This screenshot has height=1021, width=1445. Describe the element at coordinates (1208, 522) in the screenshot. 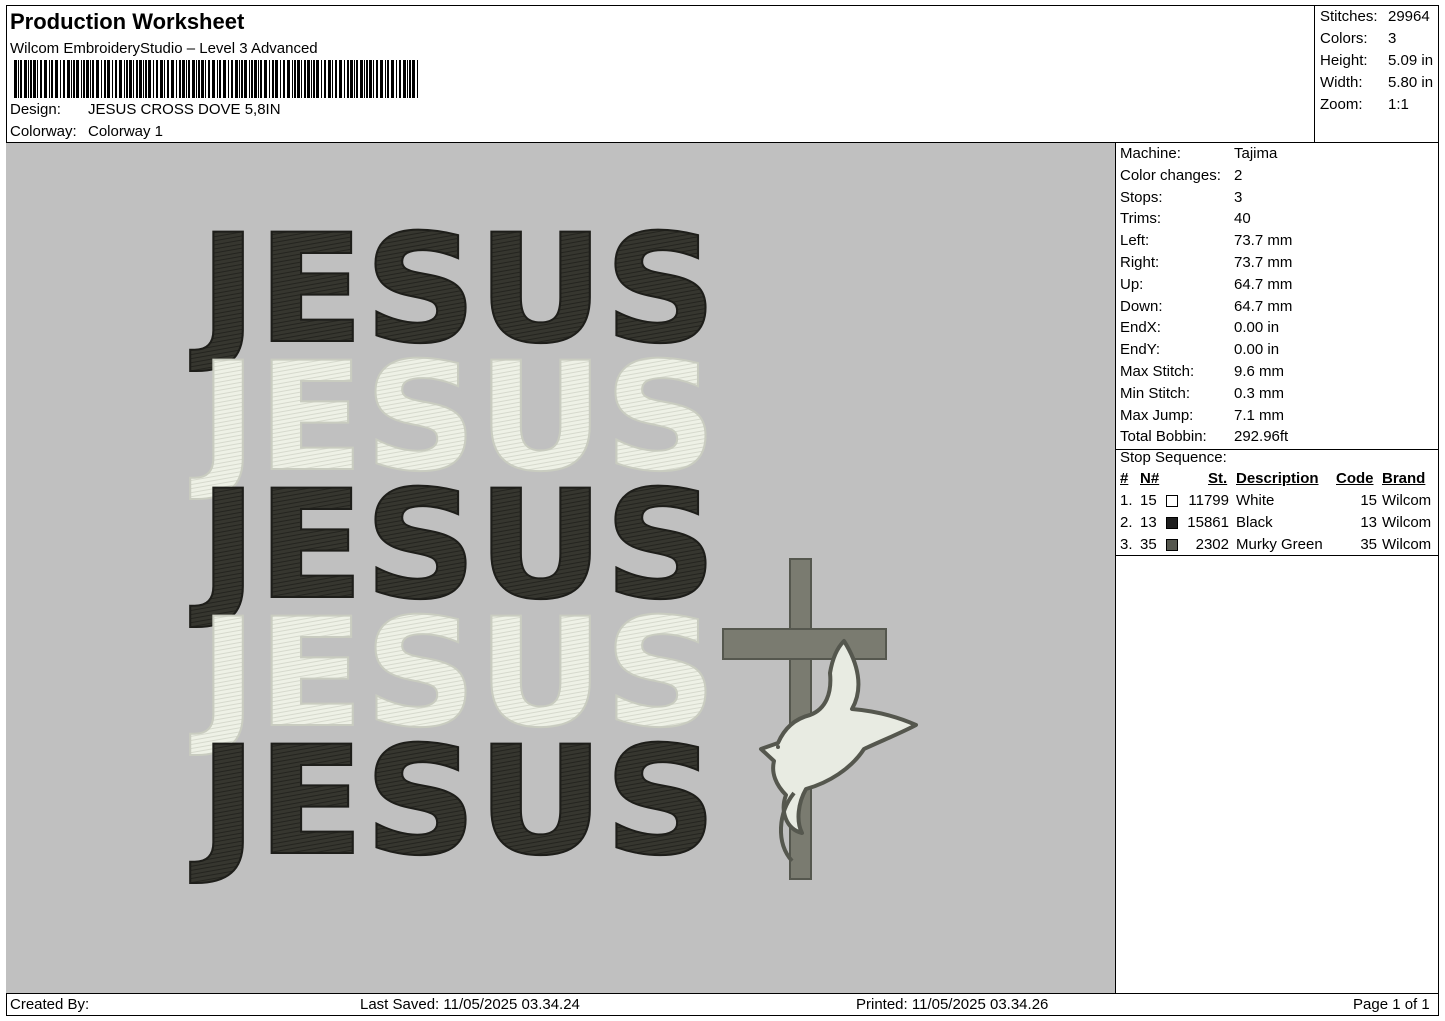

I see `stop-stitches: 15861` at that location.